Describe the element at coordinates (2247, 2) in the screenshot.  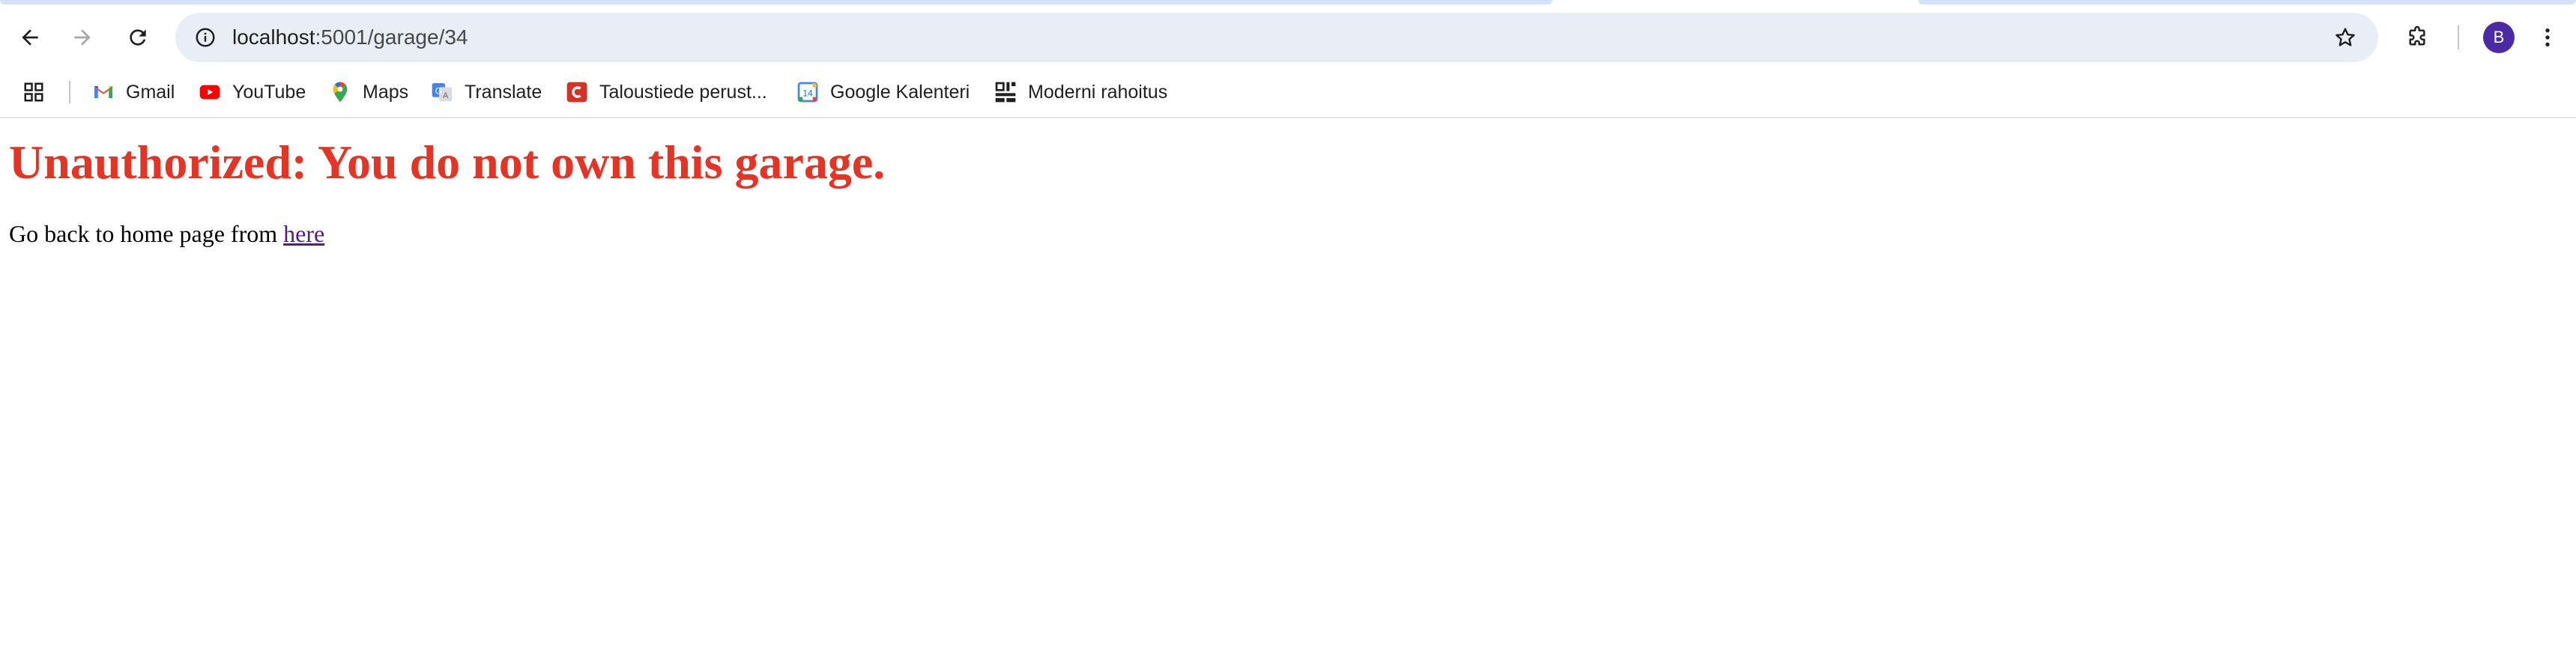
I see `tab-hint-other` at that location.